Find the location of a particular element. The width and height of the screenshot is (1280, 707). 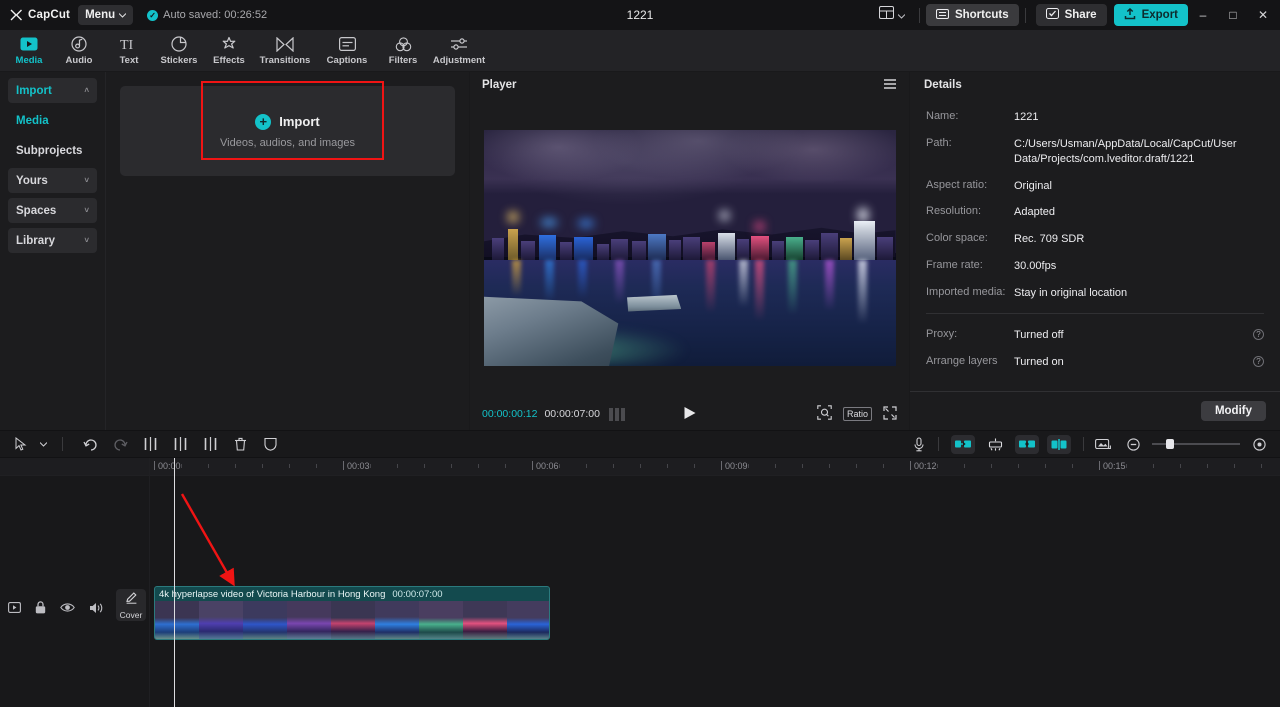

cover-button: Cover is located at coordinates (131, 605).